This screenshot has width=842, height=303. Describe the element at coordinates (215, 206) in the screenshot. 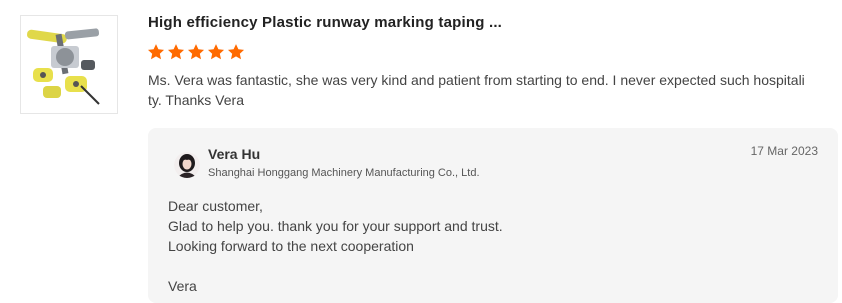

I see `reply-line: Dear customer,` at that location.